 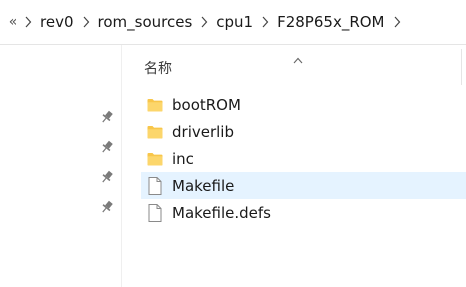 I want to click on breadcrumb-item-rev0: rev0, so click(x=57, y=22).